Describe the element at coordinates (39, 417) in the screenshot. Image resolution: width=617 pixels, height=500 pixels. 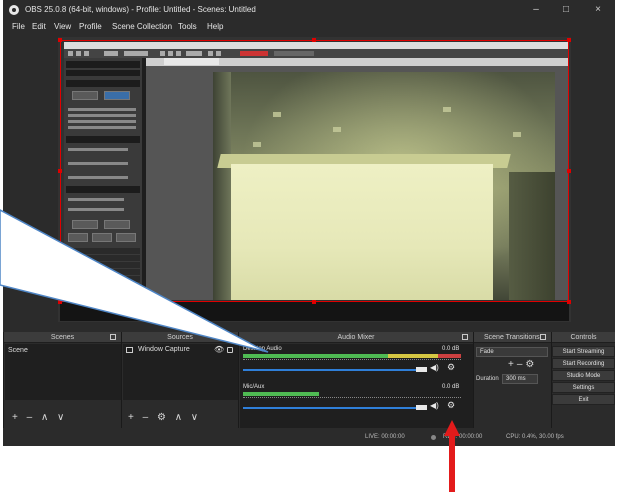
I see `scenes-toolbar: + – ∧ ∨` at that location.